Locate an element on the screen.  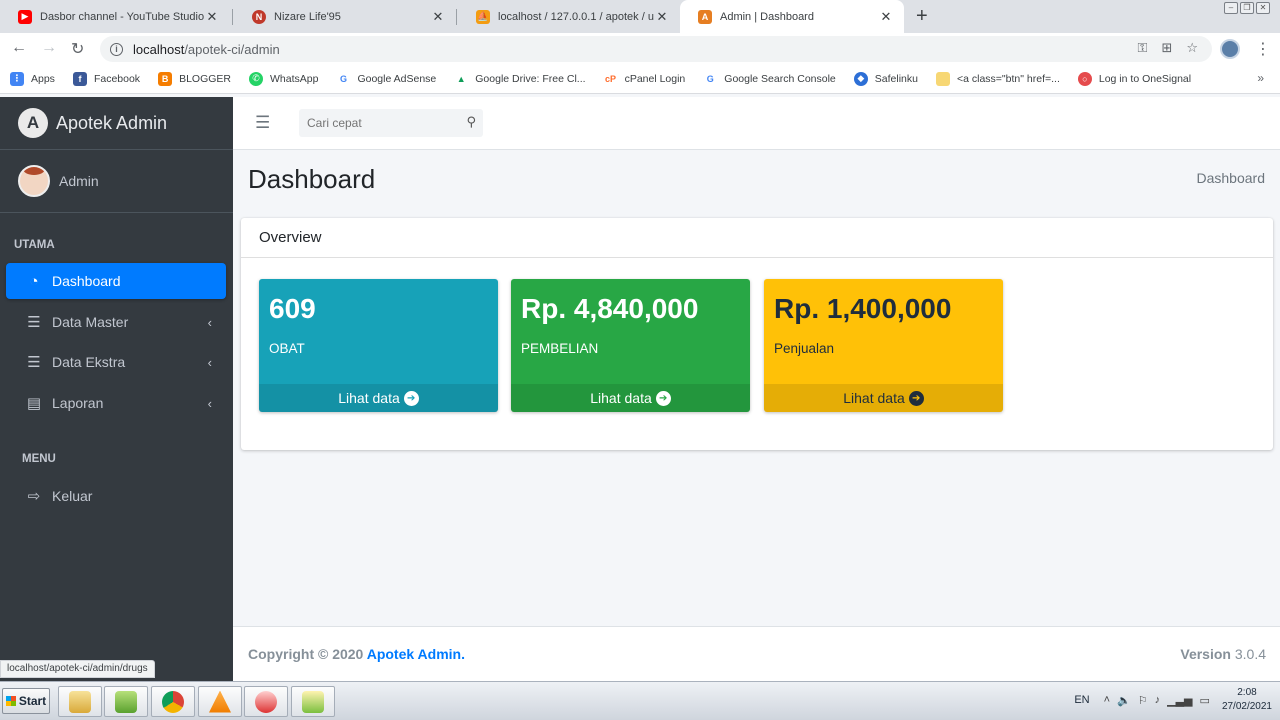
phpmyadmin-icon: ⛵ is located at coordinates (483, 16).